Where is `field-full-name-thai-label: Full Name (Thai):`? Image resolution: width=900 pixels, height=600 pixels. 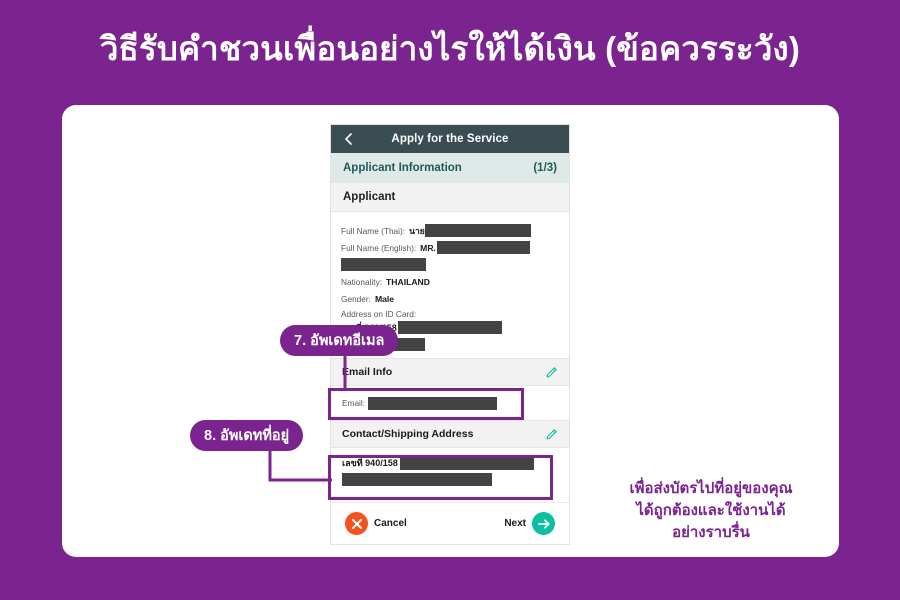
field-full-name-thai-label: Full Name (Thai): is located at coordinates (373, 230).